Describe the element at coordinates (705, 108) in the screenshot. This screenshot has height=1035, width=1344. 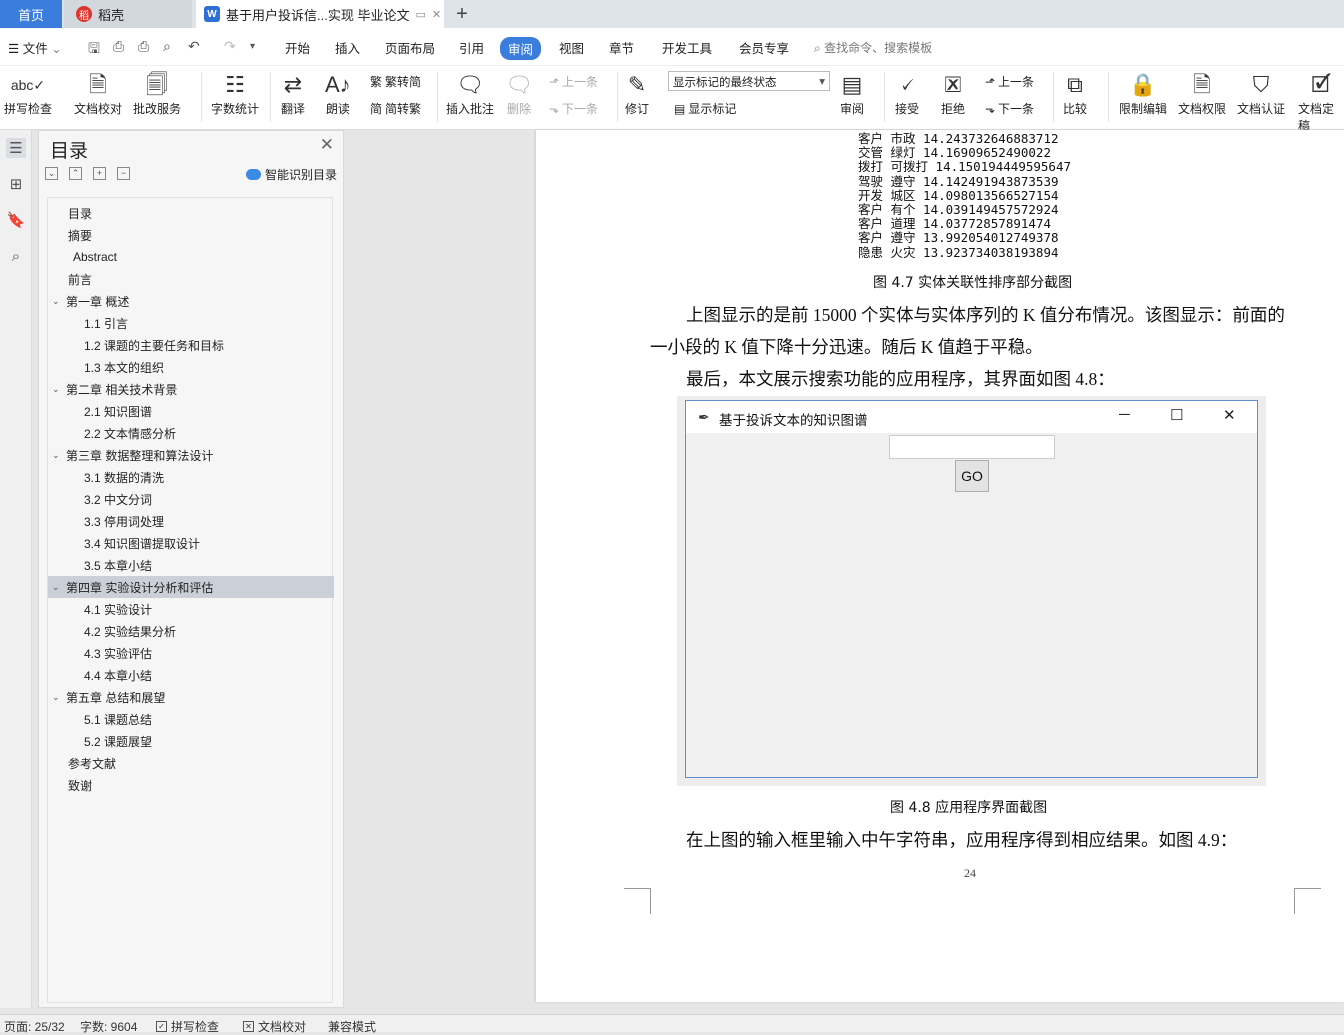
I see `show-markup-button: ▤ 显示标记` at that location.